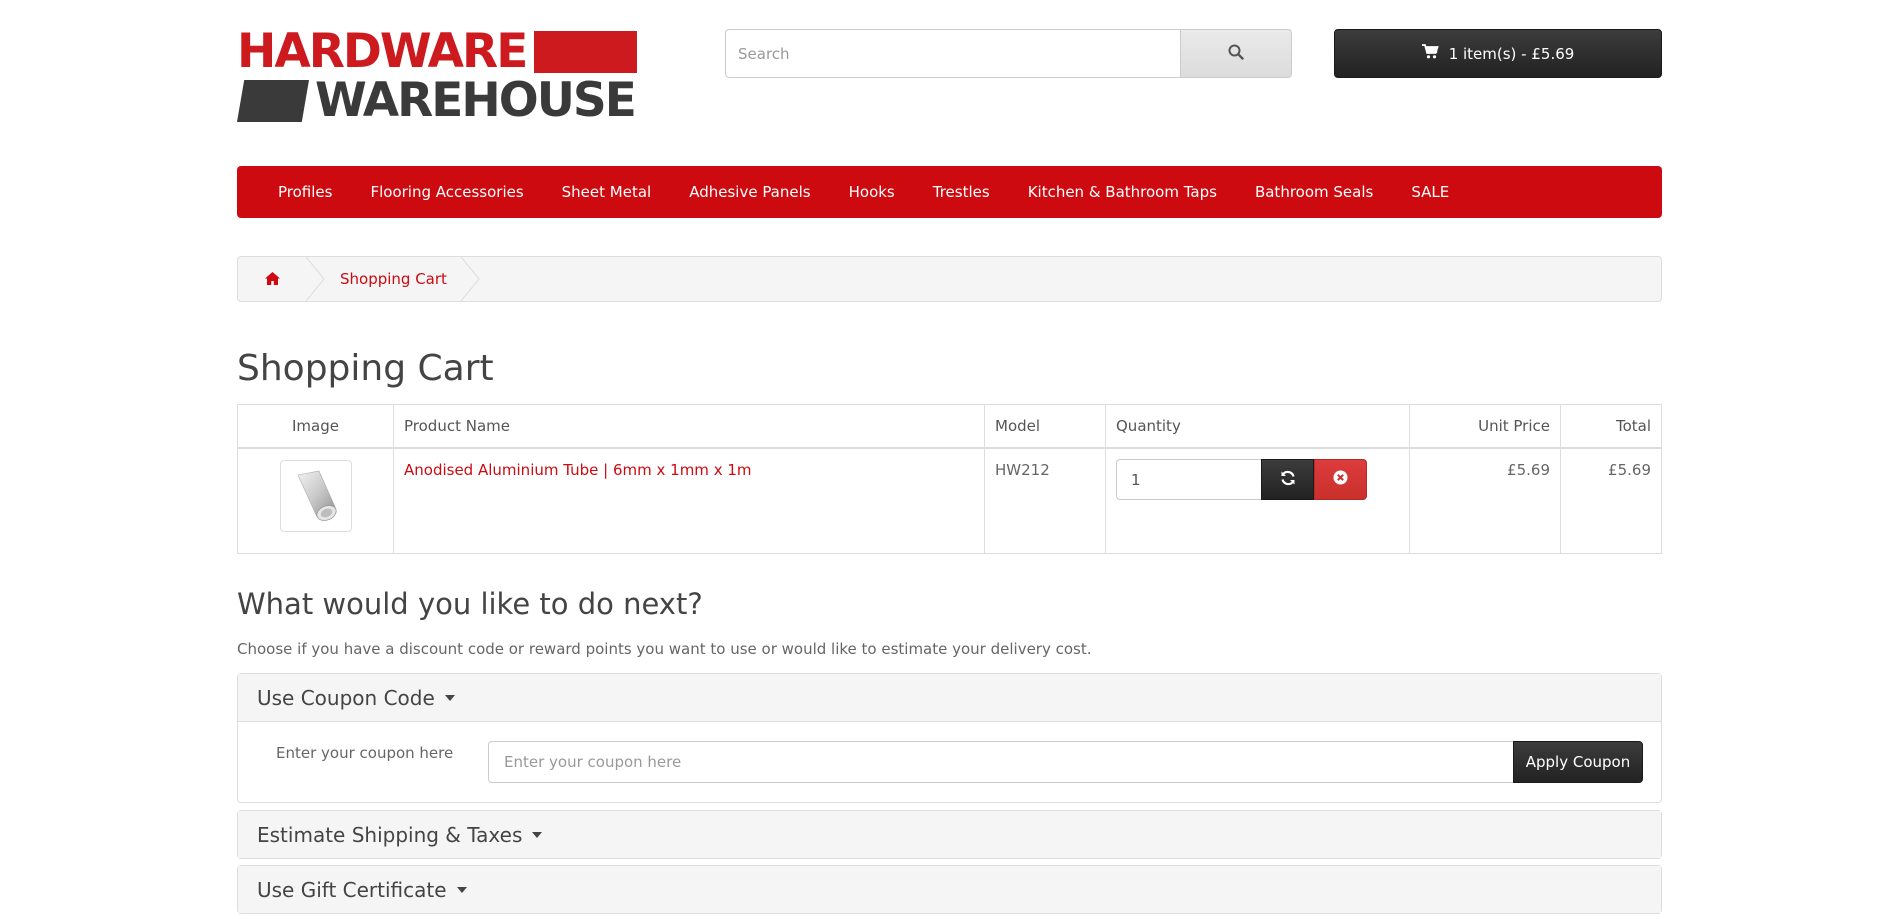  Describe the element at coordinates (1188, 479) in the screenshot. I see `quantity-input` at that location.